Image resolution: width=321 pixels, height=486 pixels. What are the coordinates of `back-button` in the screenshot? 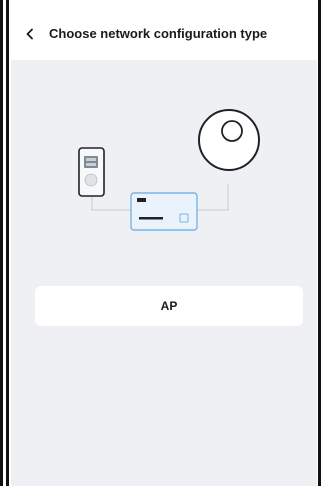 It's located at (30, 34).